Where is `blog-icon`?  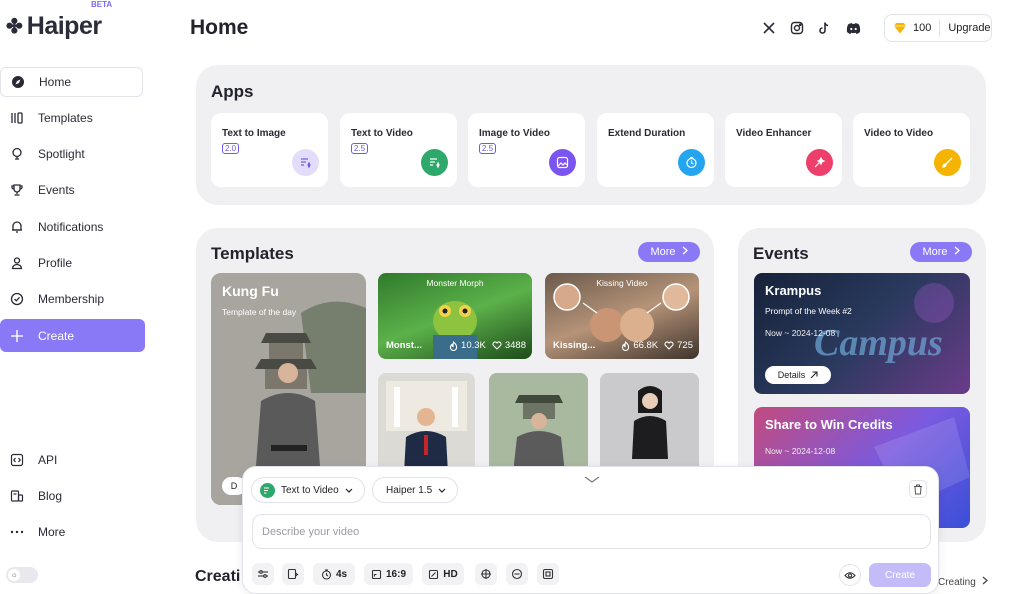 blog-icon is located at coordinates (17, 496).